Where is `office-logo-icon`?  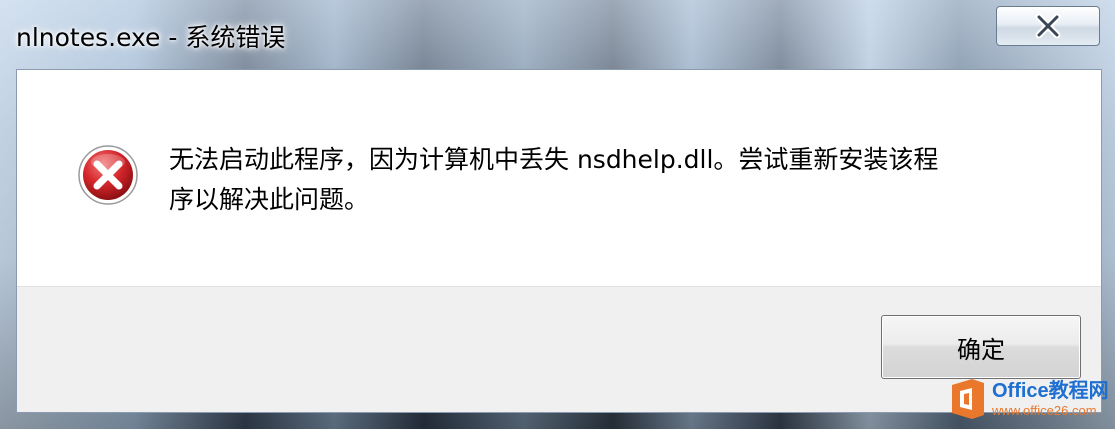
office-logo-icon is located at coordinates (968, 399).